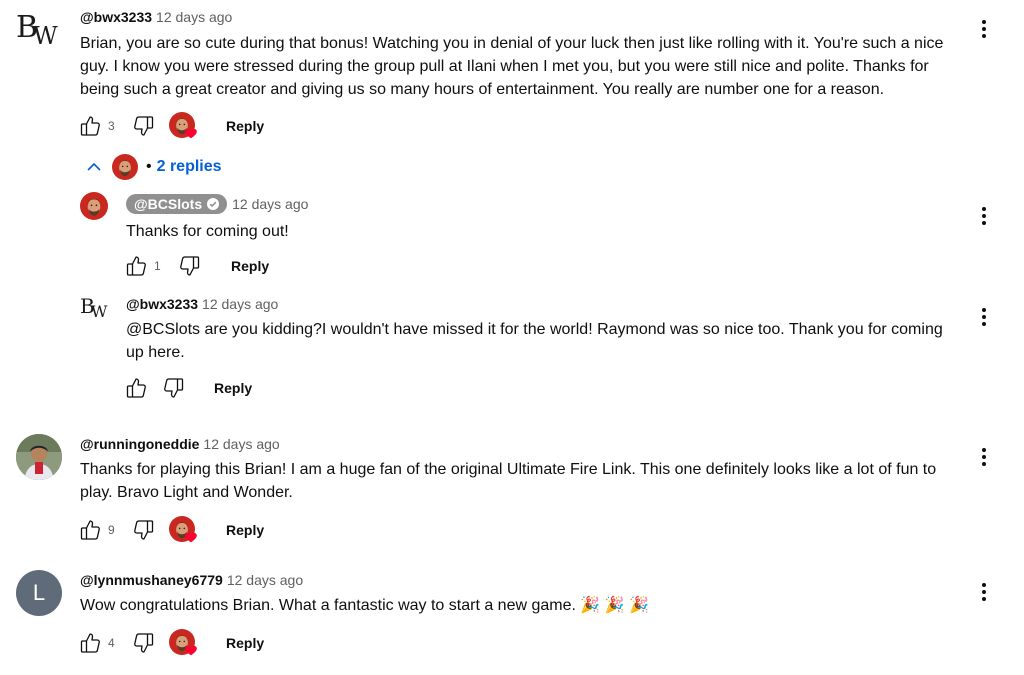 This screenshot has width=1024, height=675. I want to click on chevron-up-icon, so click(94, 166).